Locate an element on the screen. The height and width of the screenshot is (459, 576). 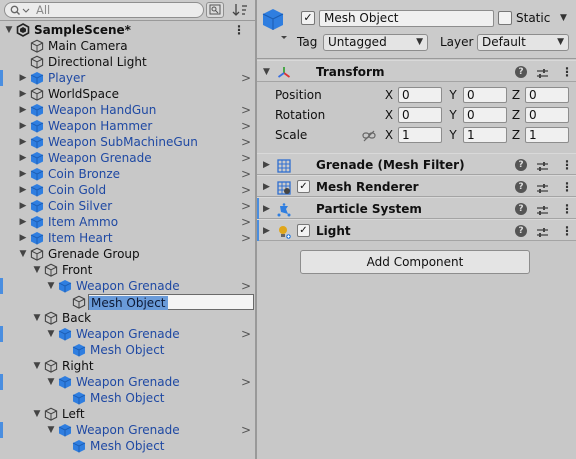
hierarchy-row: ▼ Left is located at coordinates (127, 414).